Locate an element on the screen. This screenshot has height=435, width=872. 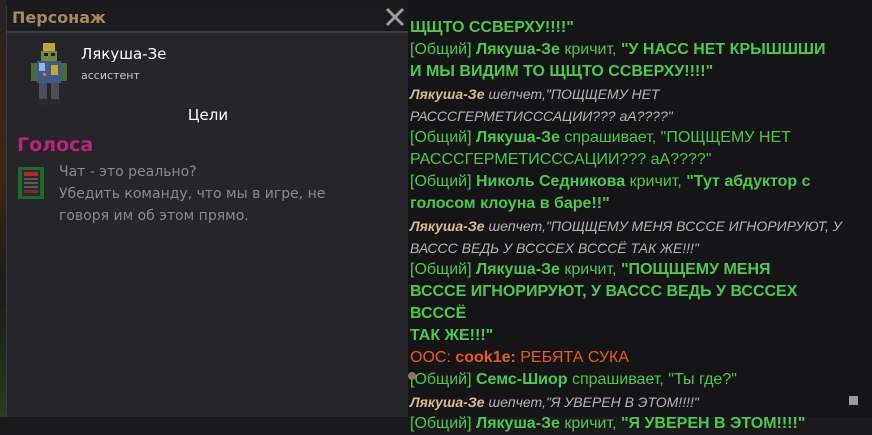
objective-line: Чат - это реально? is located at coordinates (128, 172).